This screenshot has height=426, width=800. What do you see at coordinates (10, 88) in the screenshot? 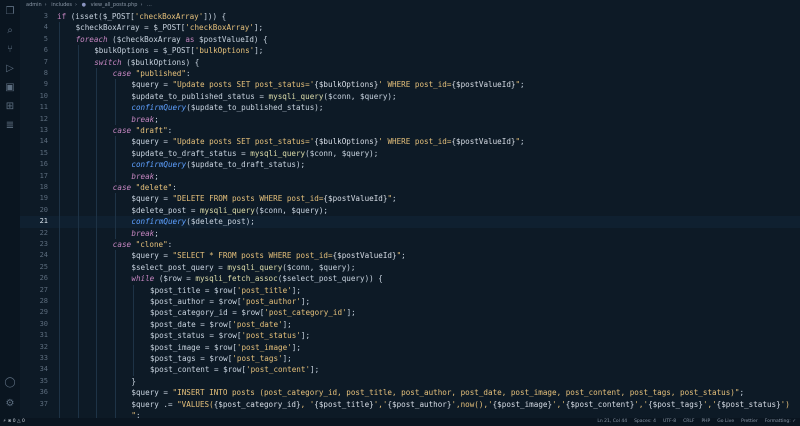
I see `remote-explorer-icon: ▣` at bounding box center [10, 88].